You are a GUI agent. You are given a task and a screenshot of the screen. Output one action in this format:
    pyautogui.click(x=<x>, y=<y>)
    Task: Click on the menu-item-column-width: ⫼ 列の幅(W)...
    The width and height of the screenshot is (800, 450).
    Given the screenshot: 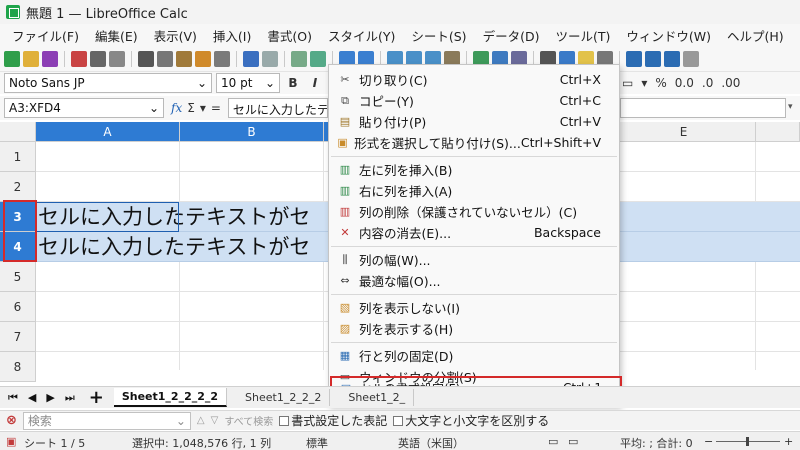 What is the action you would take?
    pyautogui.click(x=474, y=259)
    